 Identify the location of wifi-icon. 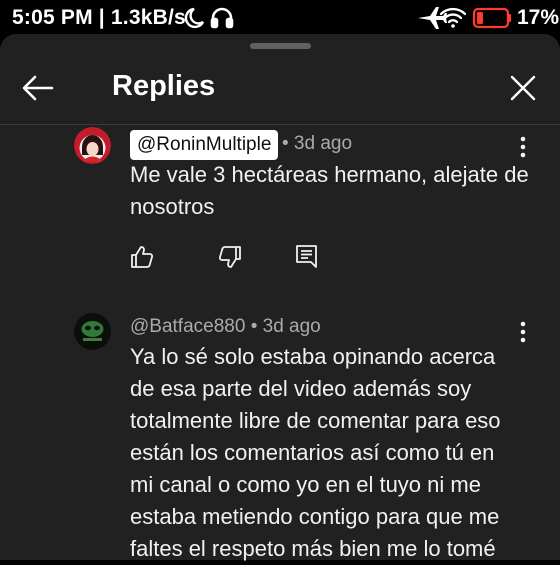
(453, 17).